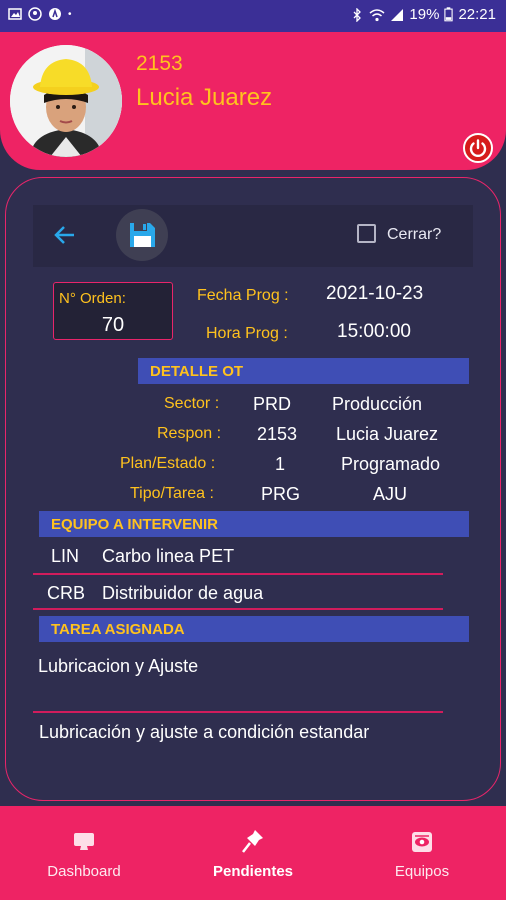 The height and width of the screenshot is (900, 506). What do you see at coordinates (189, 433) in the screenshot?
I see `detalle-label-respon: Respon :` at bounding box center [189, 433].